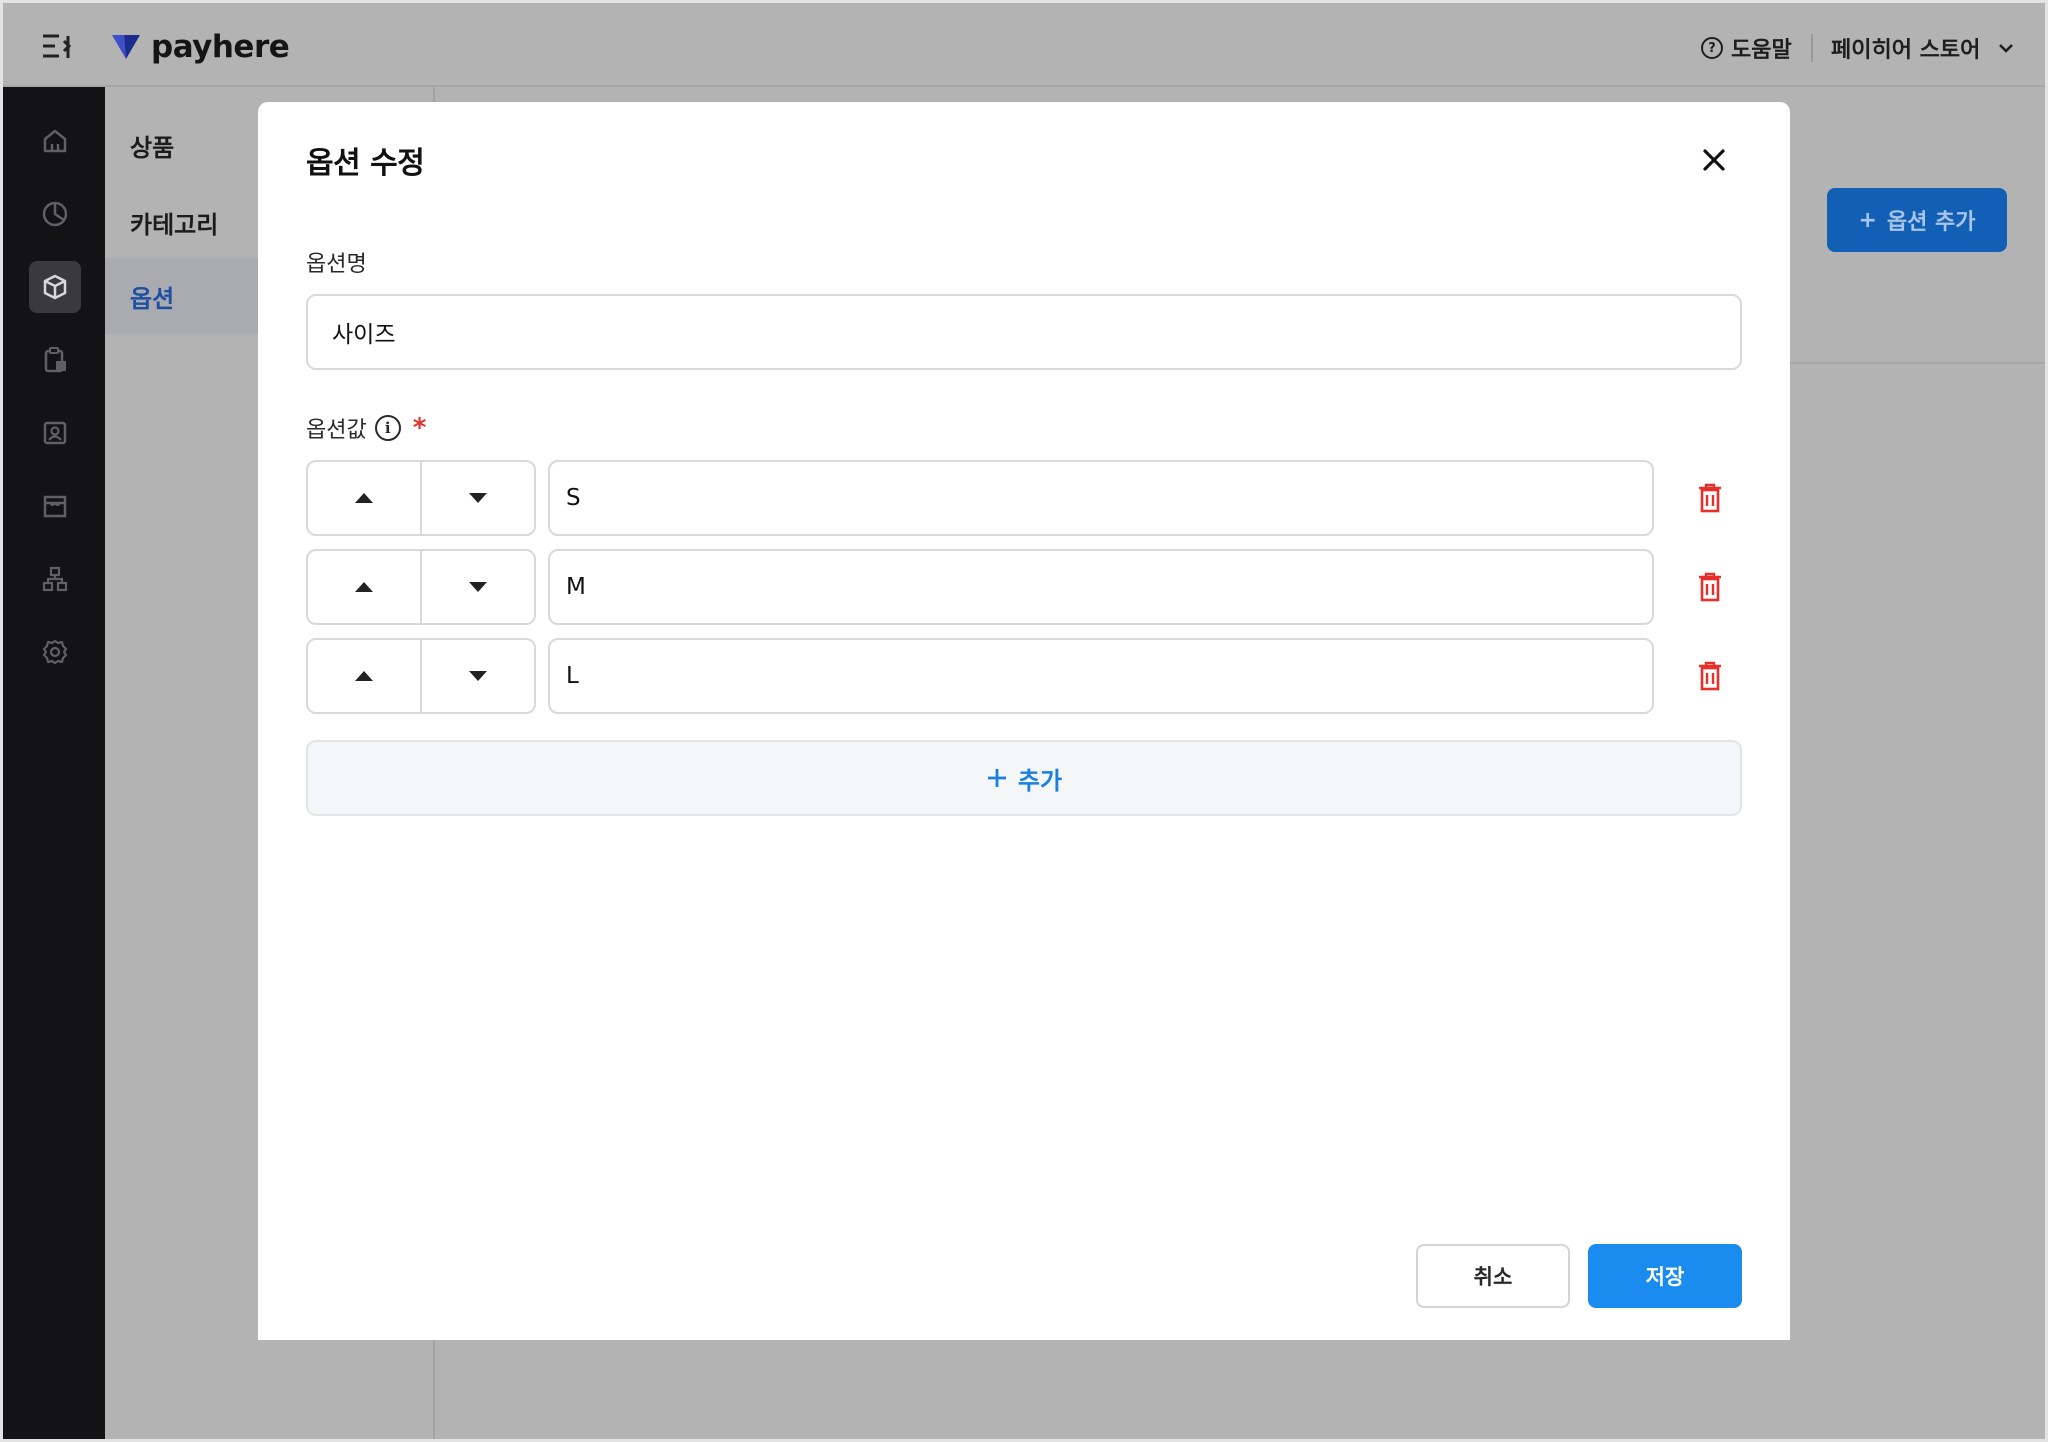 This screenshot has height=1442, width=2048. What do you see at coordinates (1024, 332) in the screenshot?
I see `option-name-input` at bounding box center [1024, 332].